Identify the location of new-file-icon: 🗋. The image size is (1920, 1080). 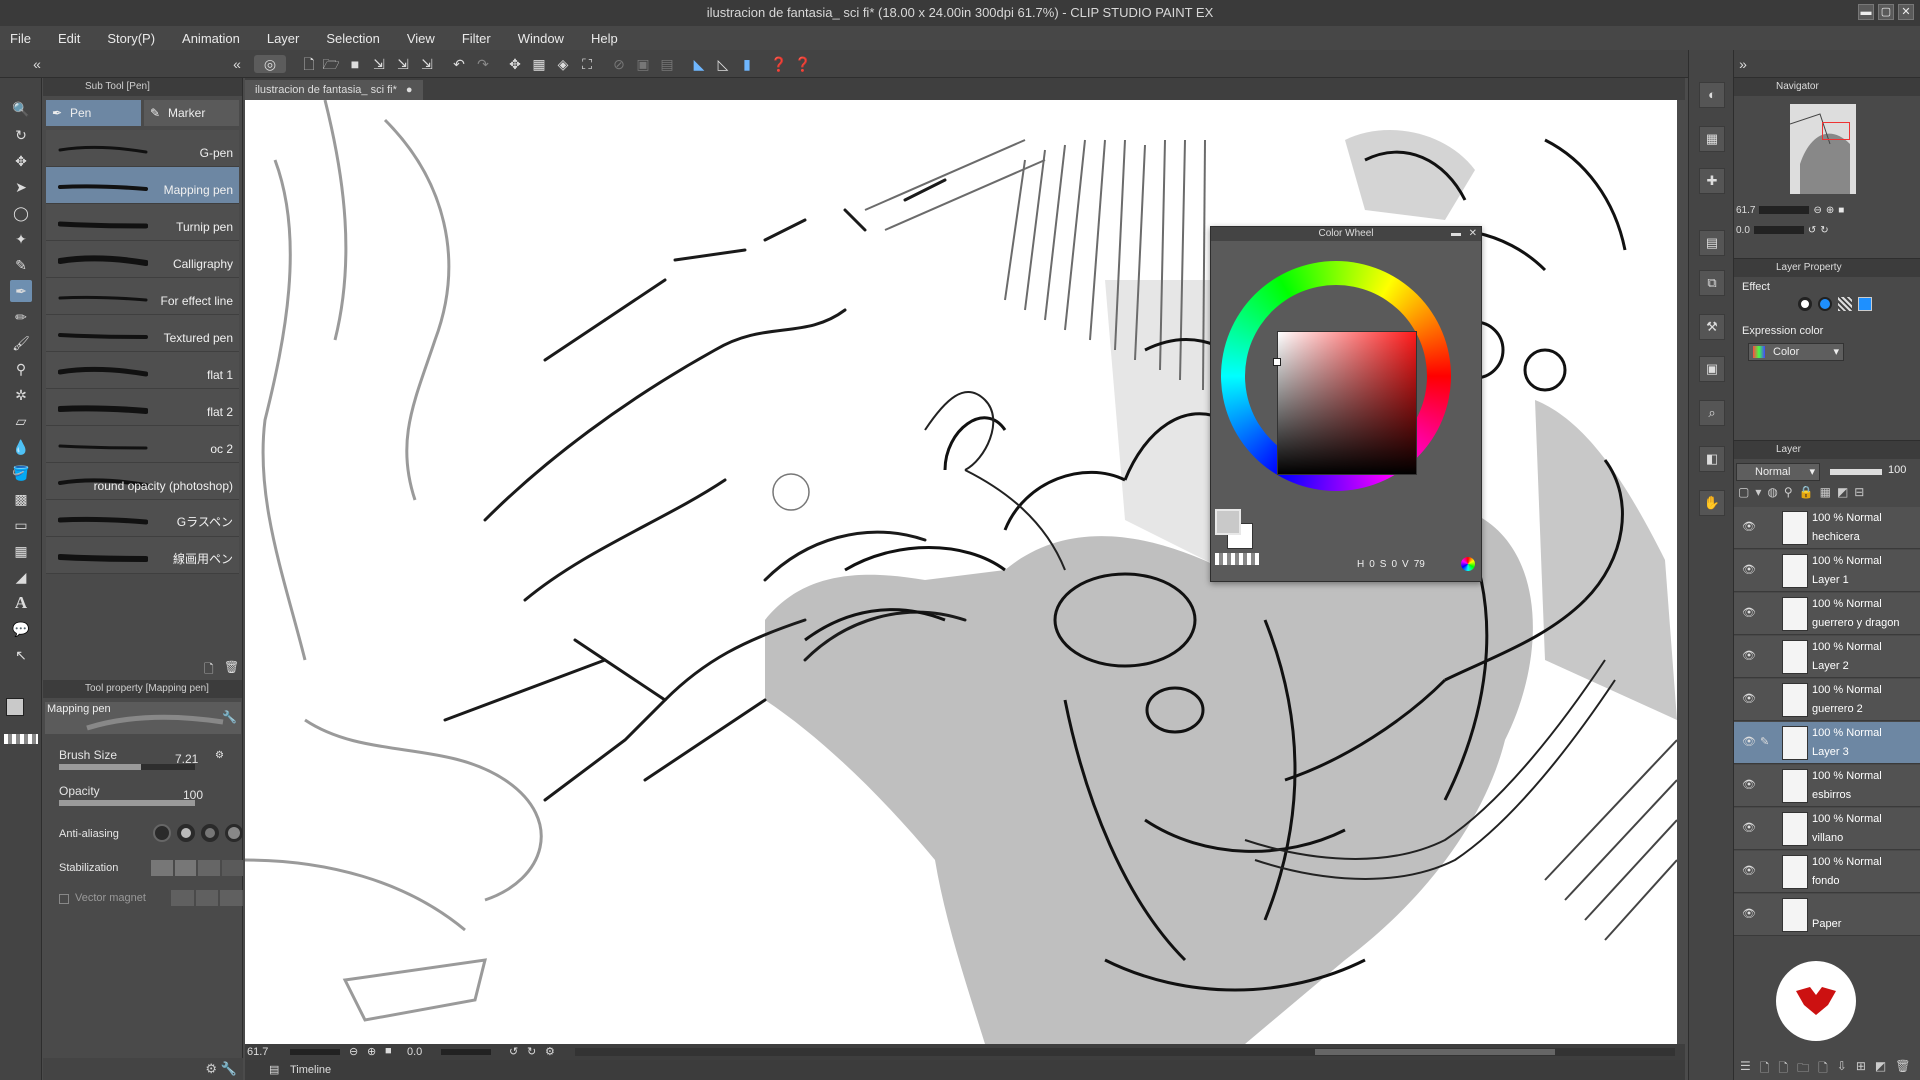
(309, 64).